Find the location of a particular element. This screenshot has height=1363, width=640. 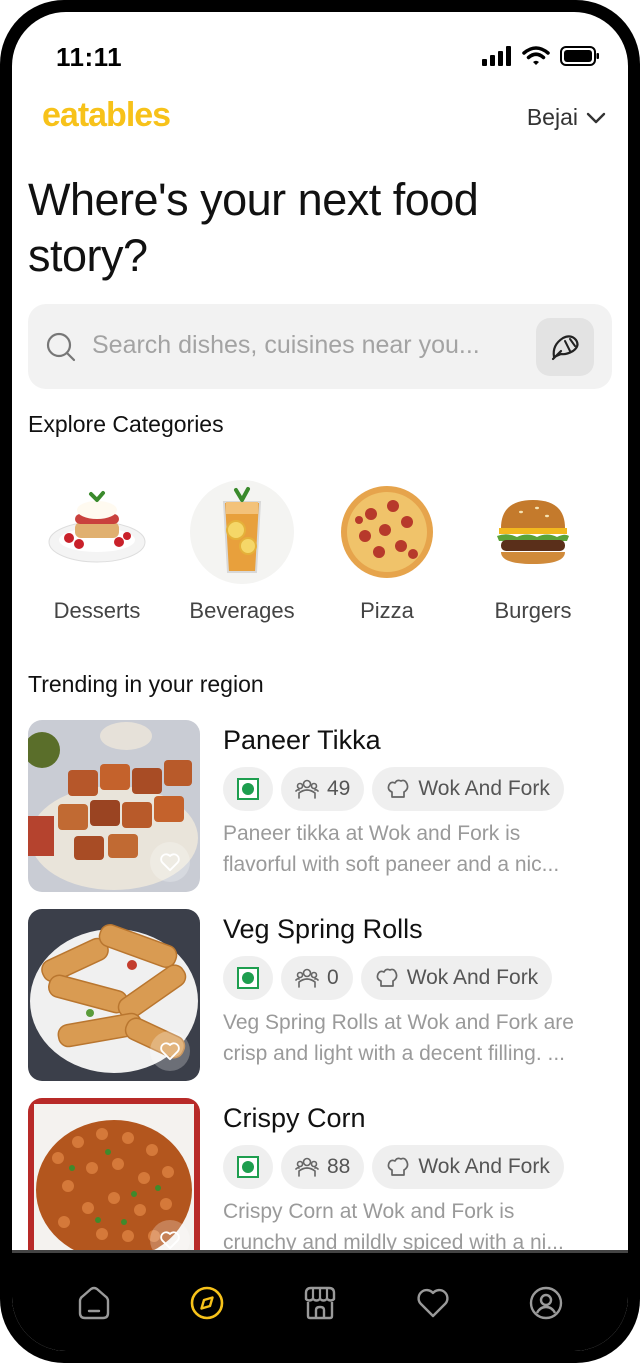

dish-tags: 49 Wok And Fork is located at coordinates (393, 789).